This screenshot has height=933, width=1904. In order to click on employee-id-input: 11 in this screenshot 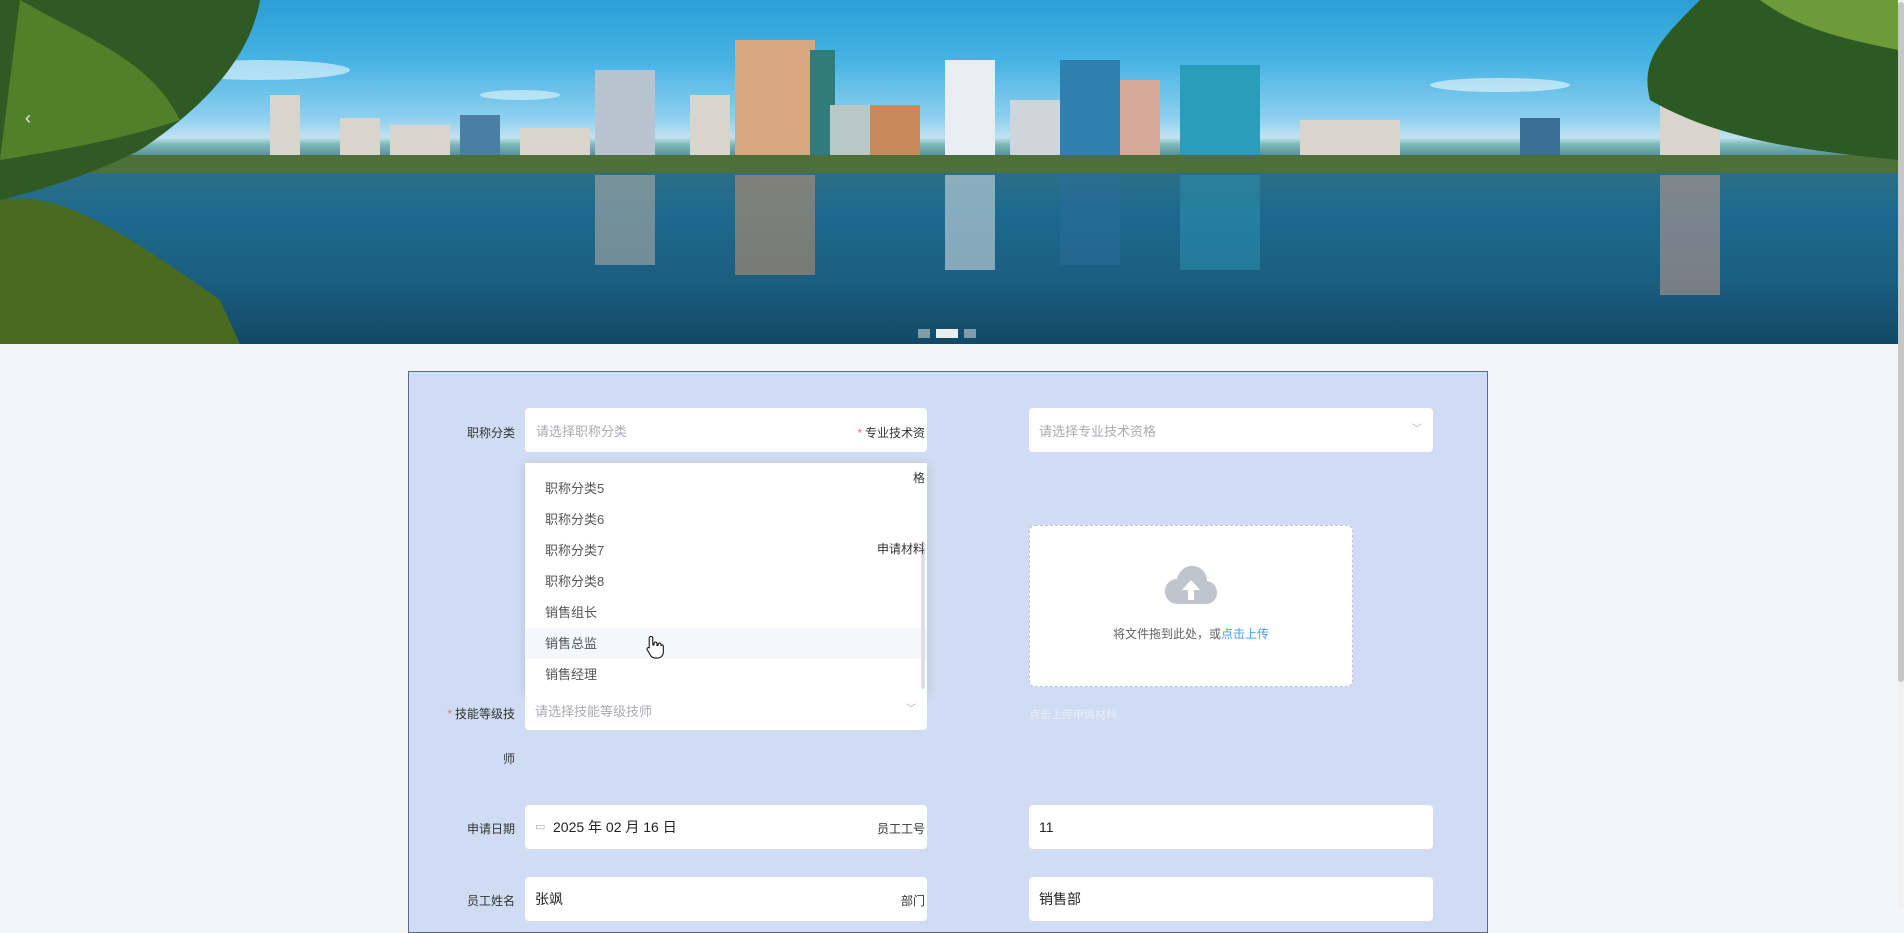, I will do `click(1231, 827)`.